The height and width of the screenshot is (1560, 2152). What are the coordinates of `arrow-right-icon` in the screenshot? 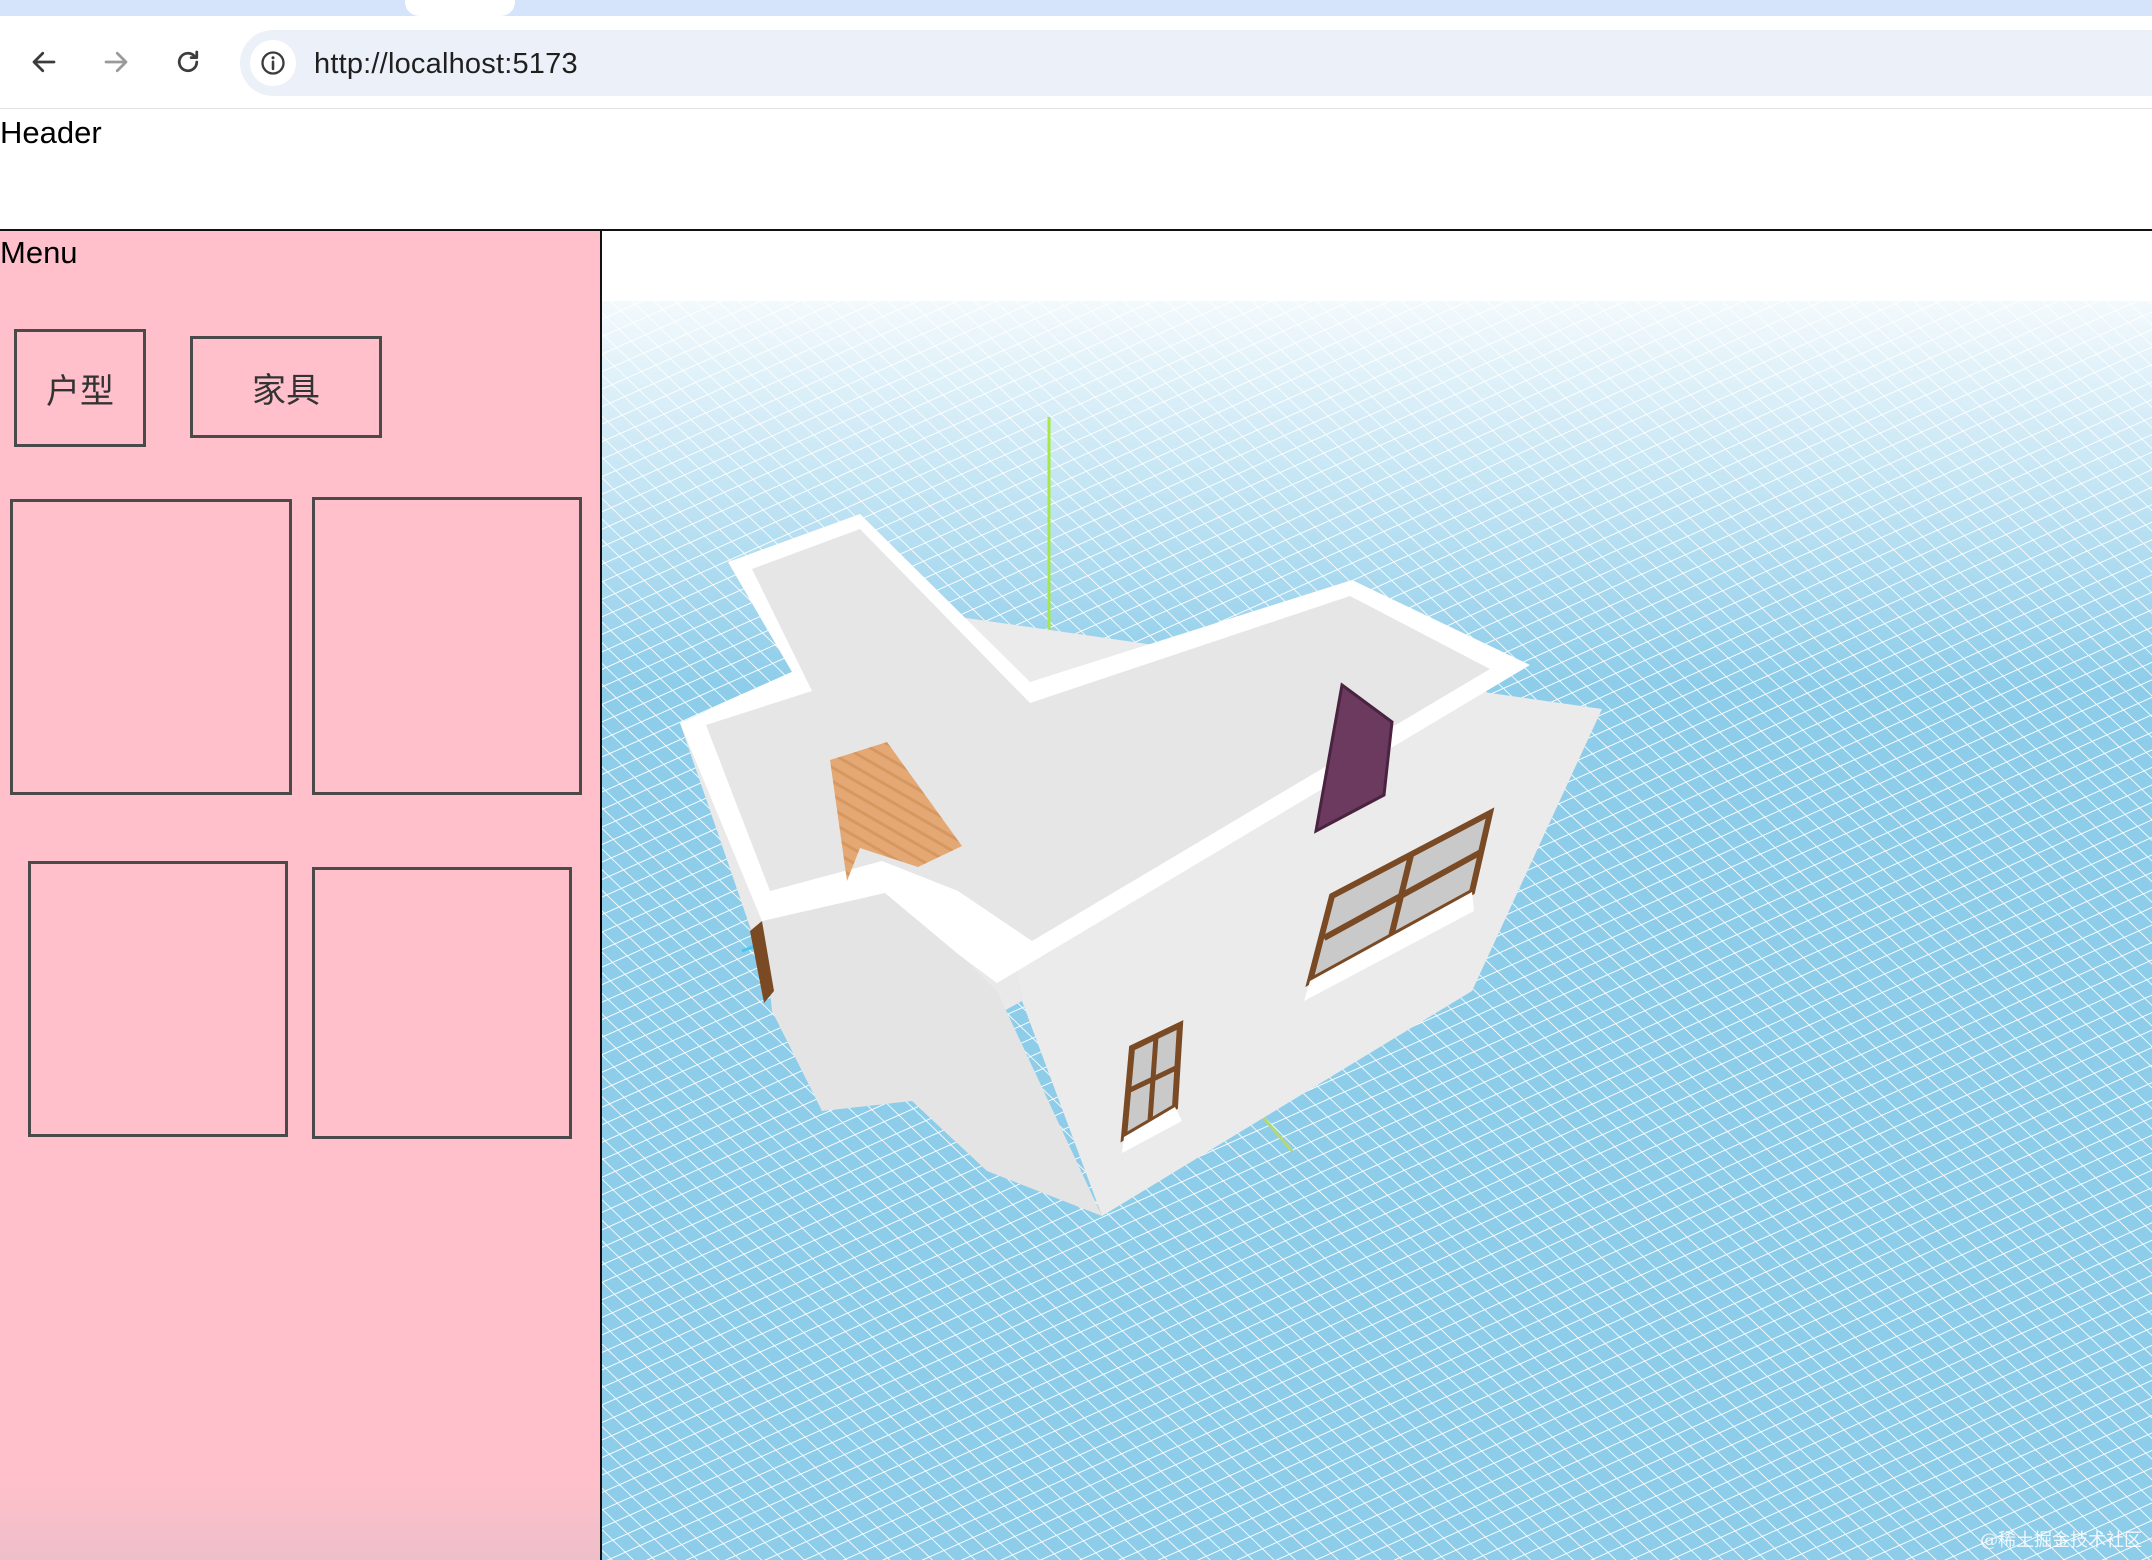 It's located at (116, 62).